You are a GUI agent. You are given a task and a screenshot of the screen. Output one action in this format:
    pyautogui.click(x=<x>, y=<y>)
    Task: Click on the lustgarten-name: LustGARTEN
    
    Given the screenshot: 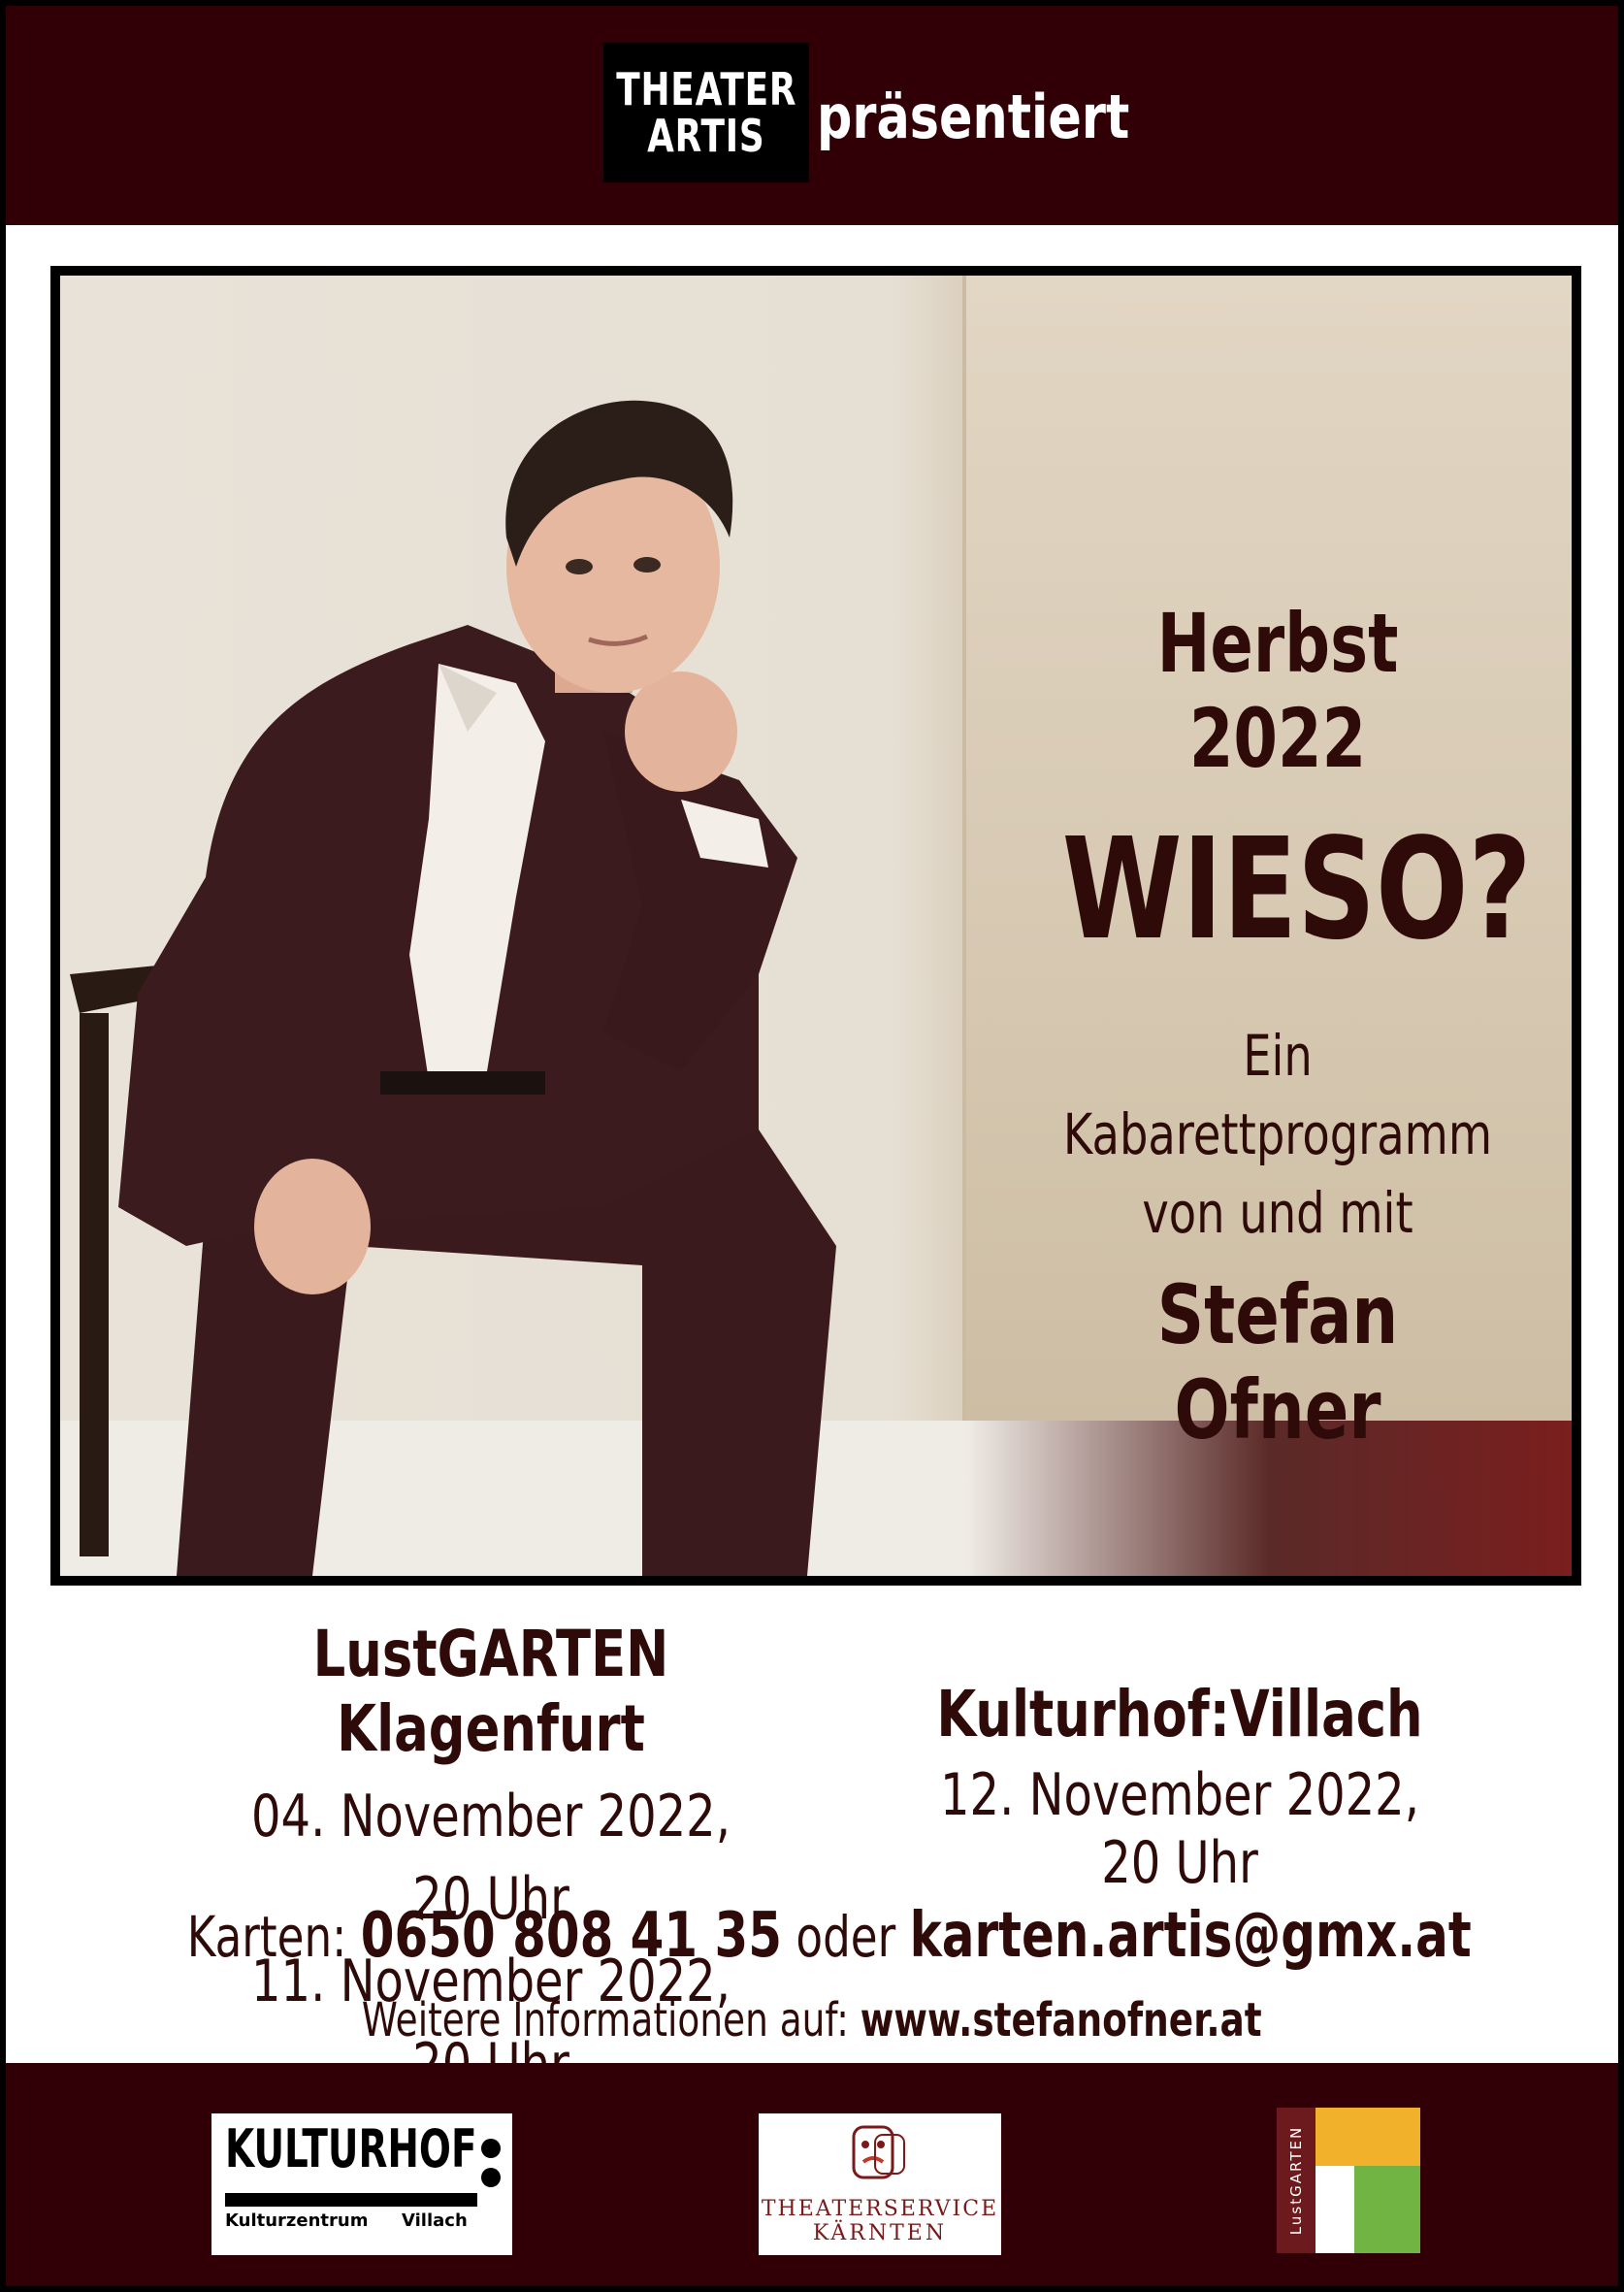 What is the action you would take?
    pyautogui.click(x=1296, y=2180)
    